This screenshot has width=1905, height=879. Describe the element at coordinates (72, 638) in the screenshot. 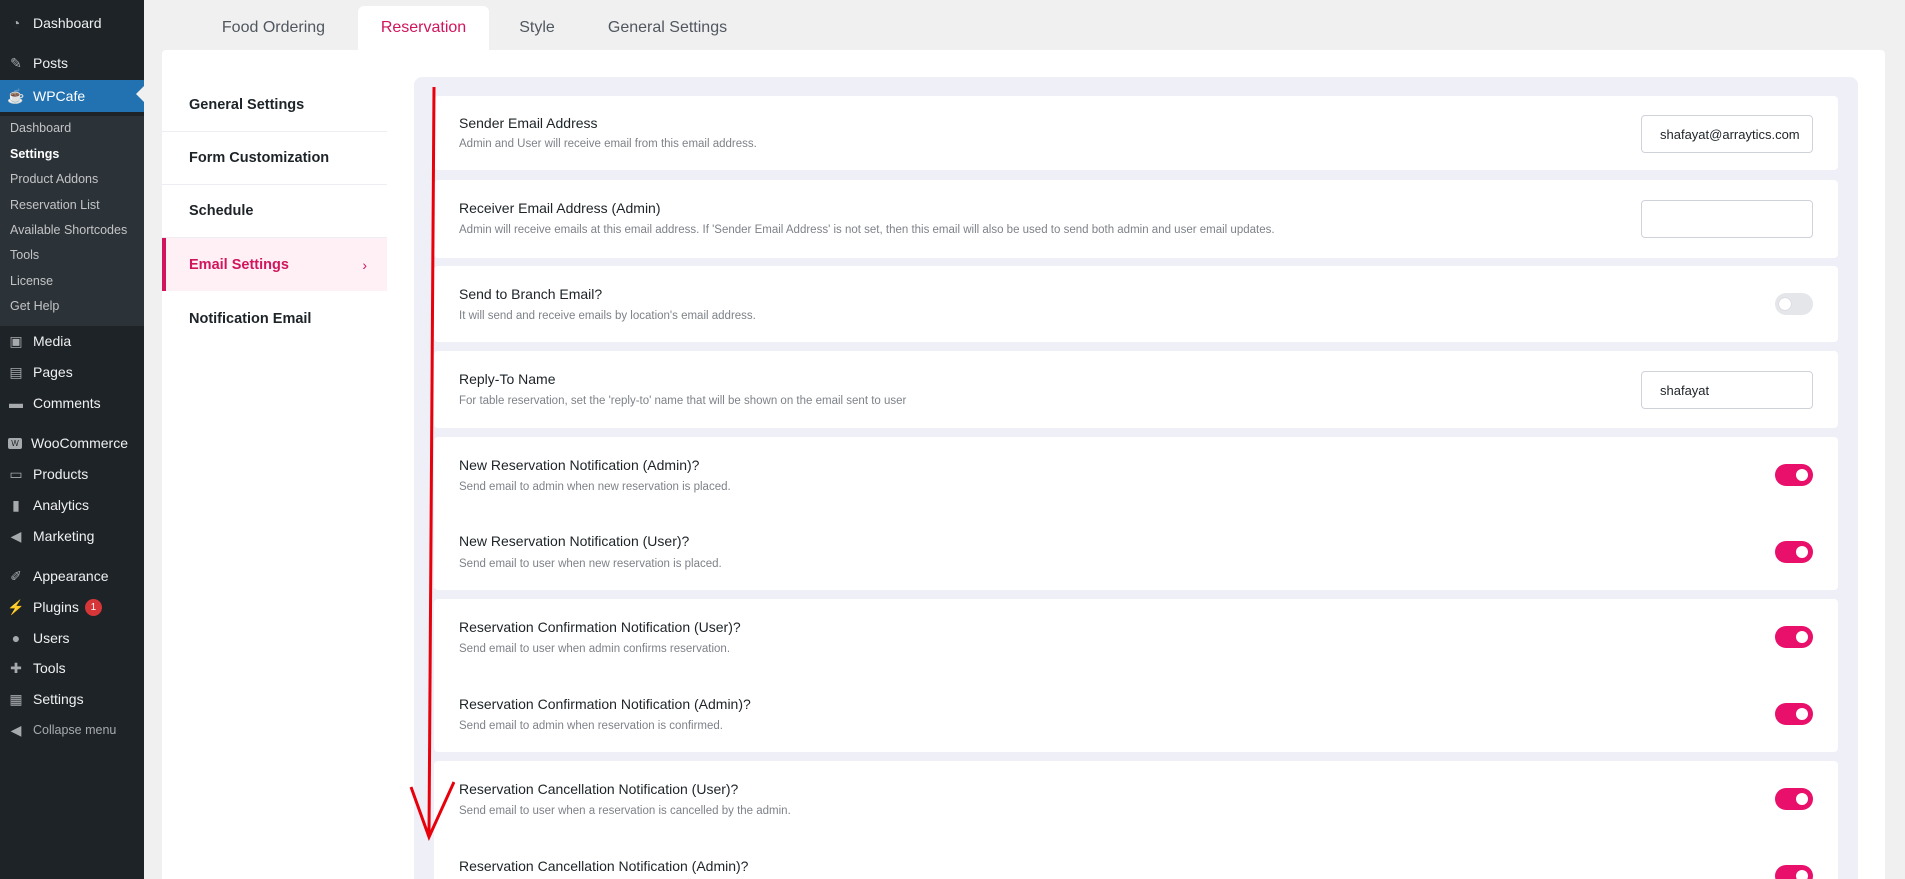

I see `menu-users: ● Users` at that location.